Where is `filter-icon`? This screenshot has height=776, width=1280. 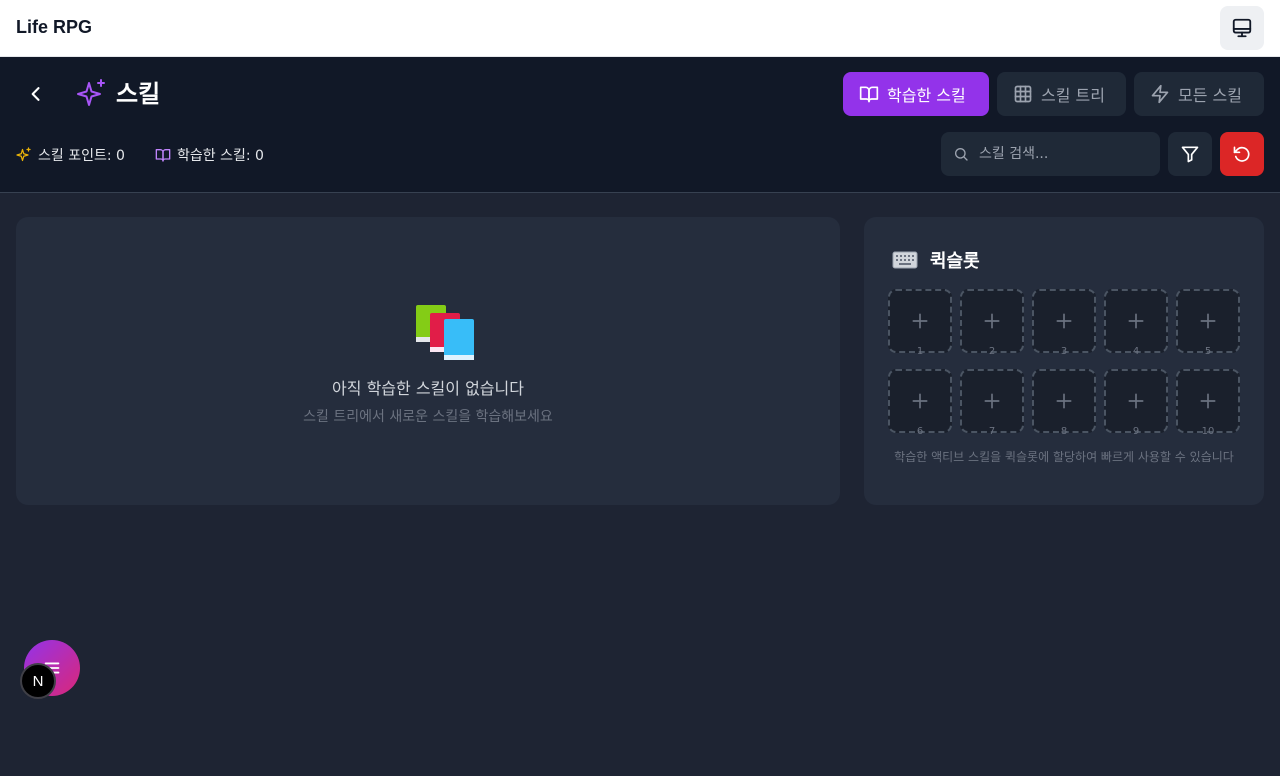 filter-icon is located at coordinates (1190, 154).